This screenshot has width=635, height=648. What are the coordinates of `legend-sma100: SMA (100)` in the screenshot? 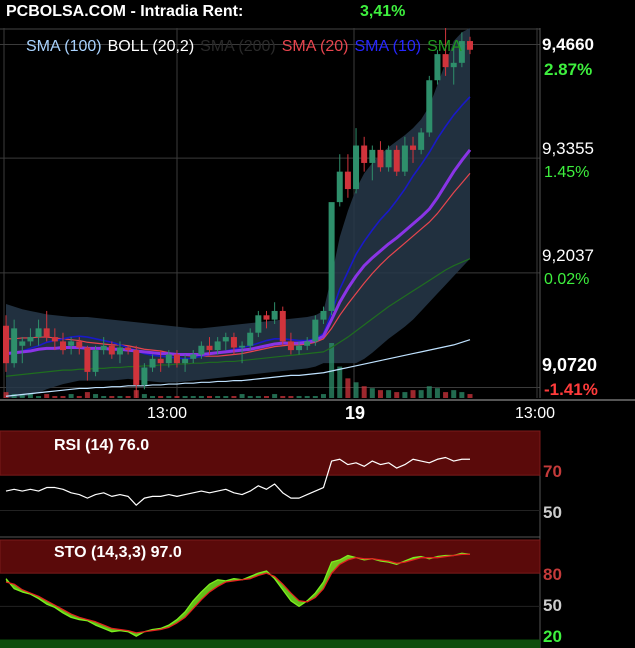 It's located at (64, 46).